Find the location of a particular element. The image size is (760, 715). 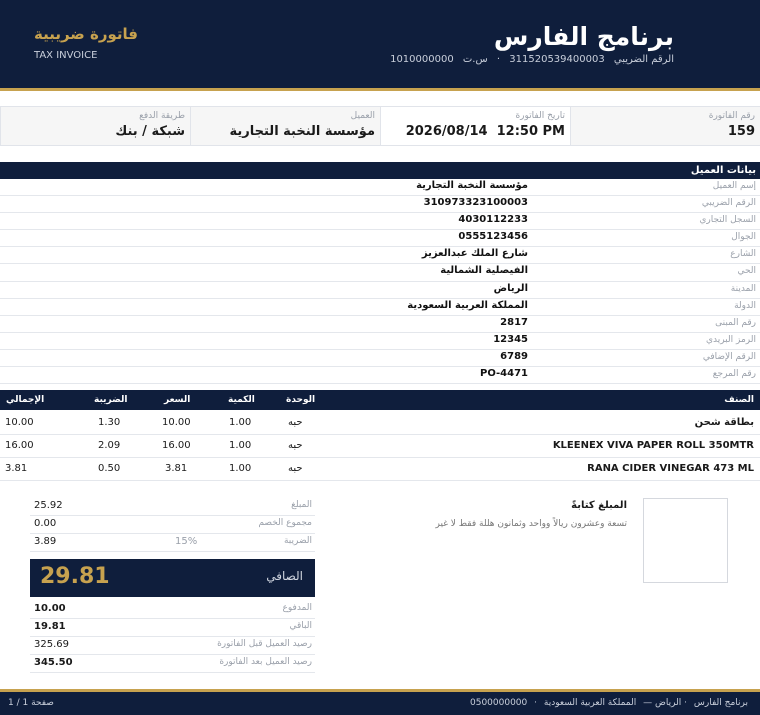

customer-row: إسم العميل مؤسسة النخبة التجارية is located at coordinates (380, 188).